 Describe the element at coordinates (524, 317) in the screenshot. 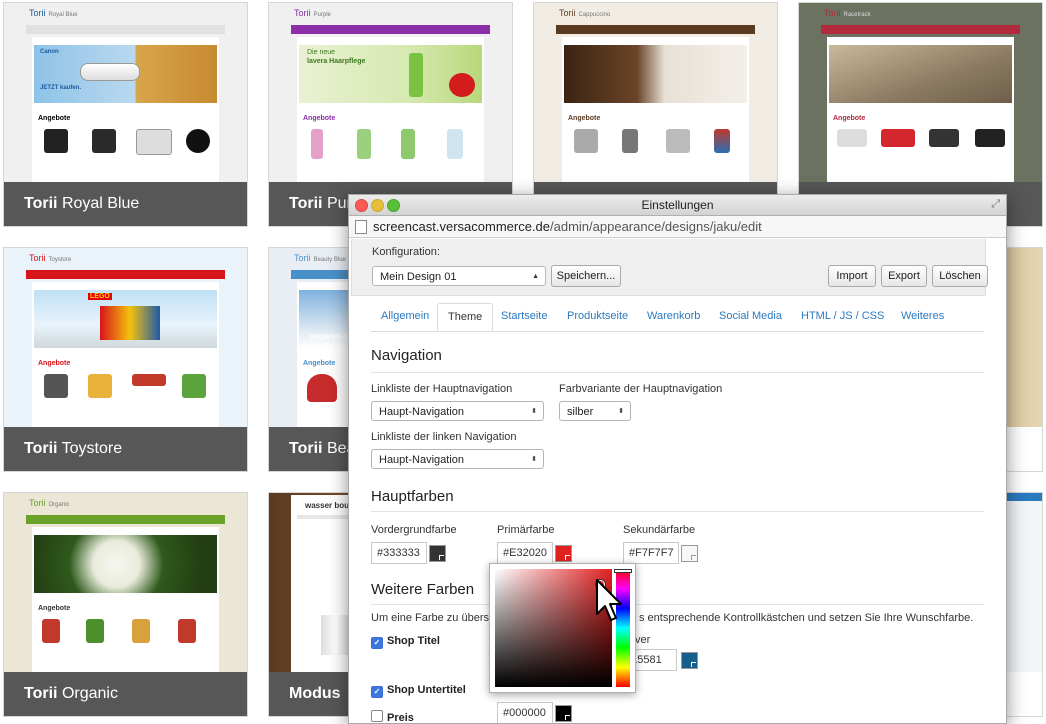

I see `tab-startseite: Startseite` at that location.